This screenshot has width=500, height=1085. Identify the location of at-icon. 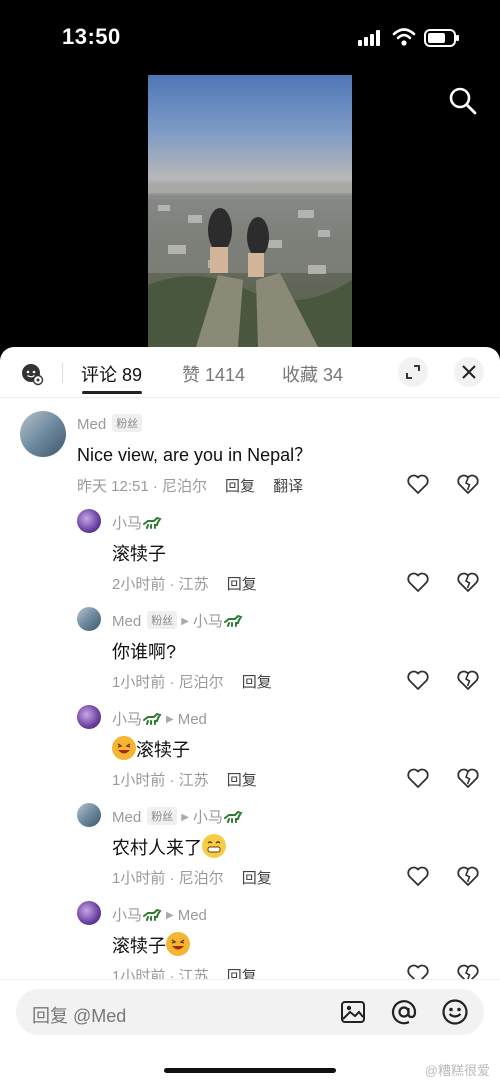
(404, 1012).